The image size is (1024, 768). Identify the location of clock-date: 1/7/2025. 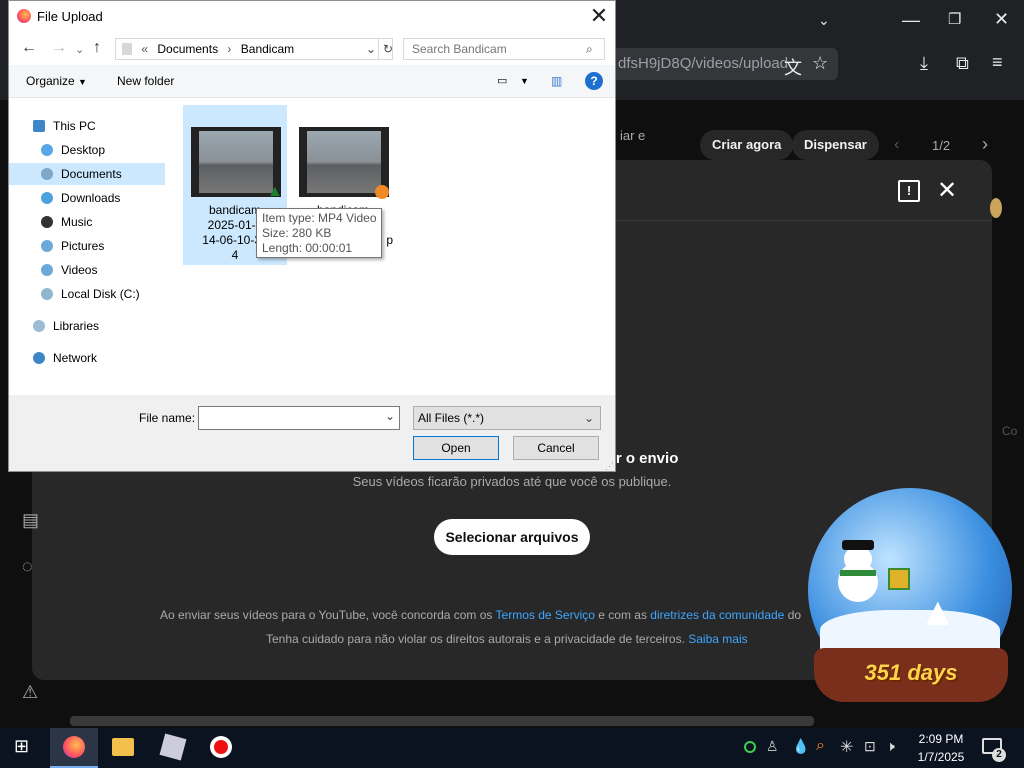
(941, 757).